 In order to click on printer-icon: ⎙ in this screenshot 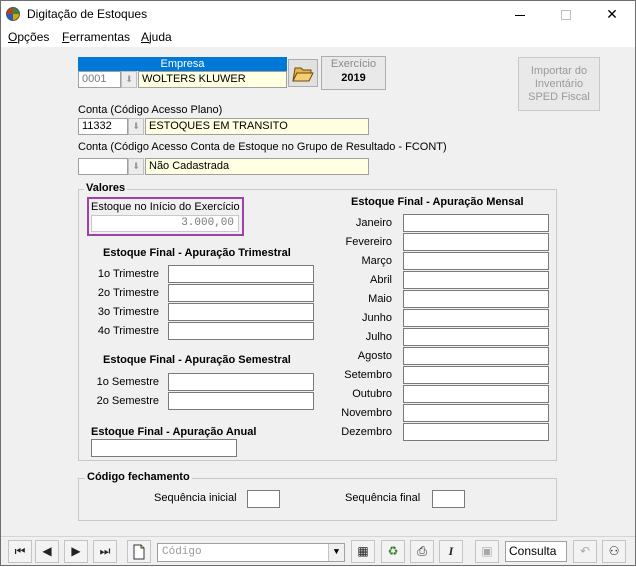, I will do `click(422, 551)`.